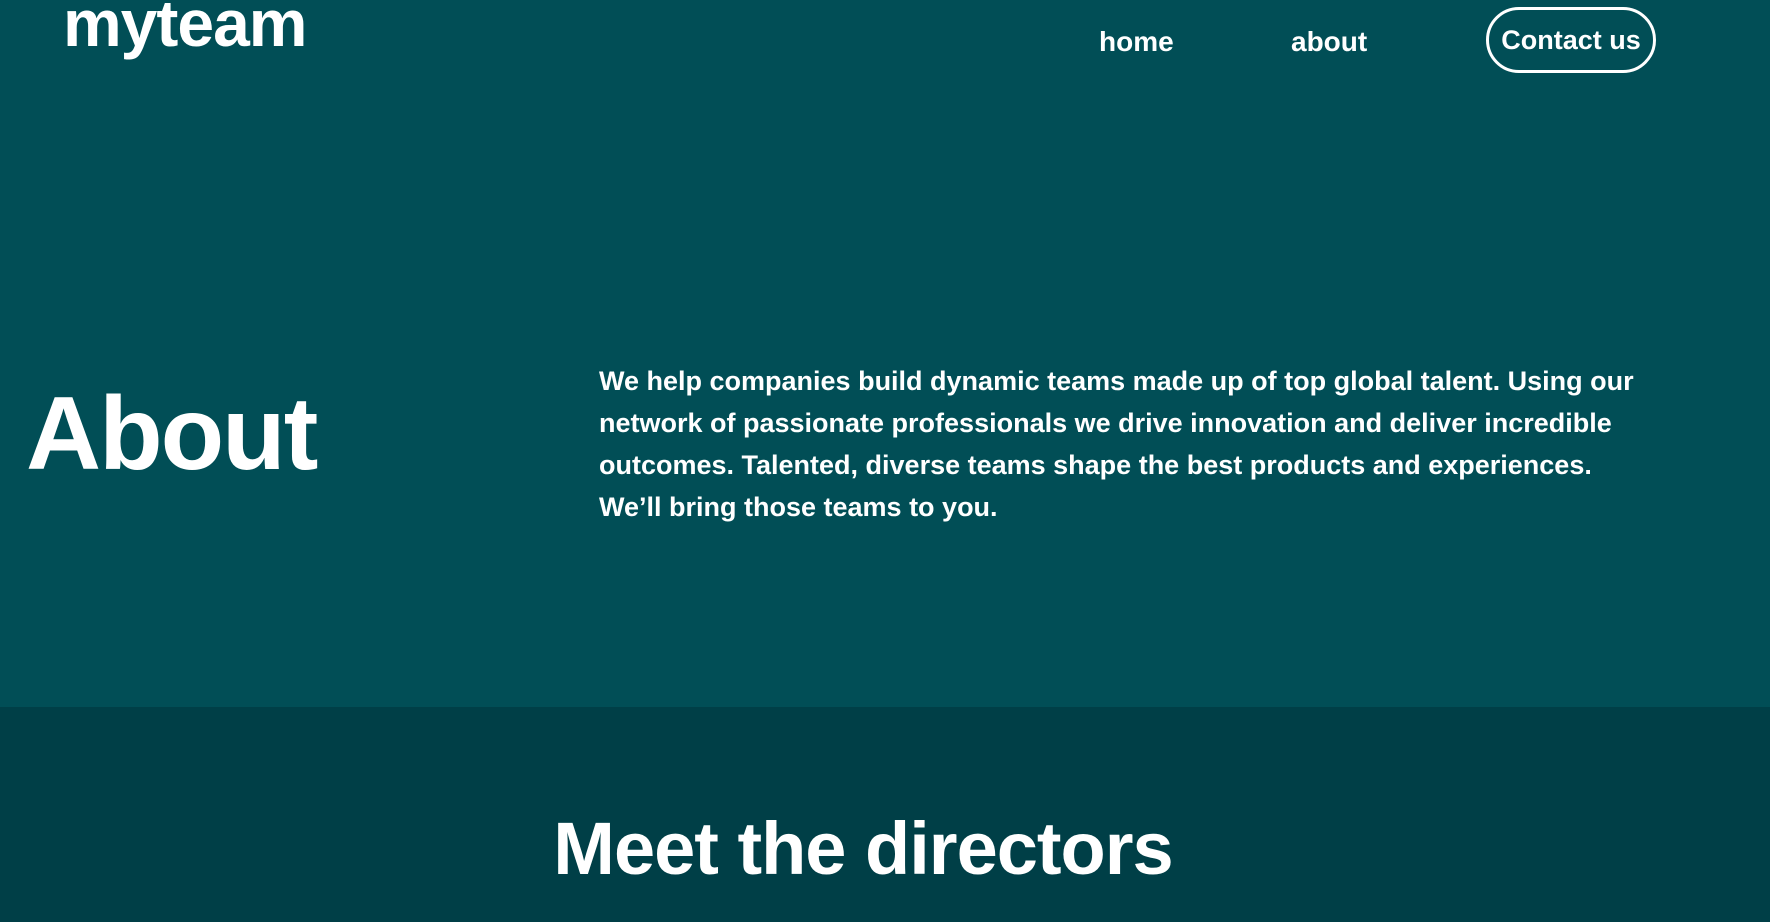  I want to click on nav-link-home: home, so click(1136, 42).